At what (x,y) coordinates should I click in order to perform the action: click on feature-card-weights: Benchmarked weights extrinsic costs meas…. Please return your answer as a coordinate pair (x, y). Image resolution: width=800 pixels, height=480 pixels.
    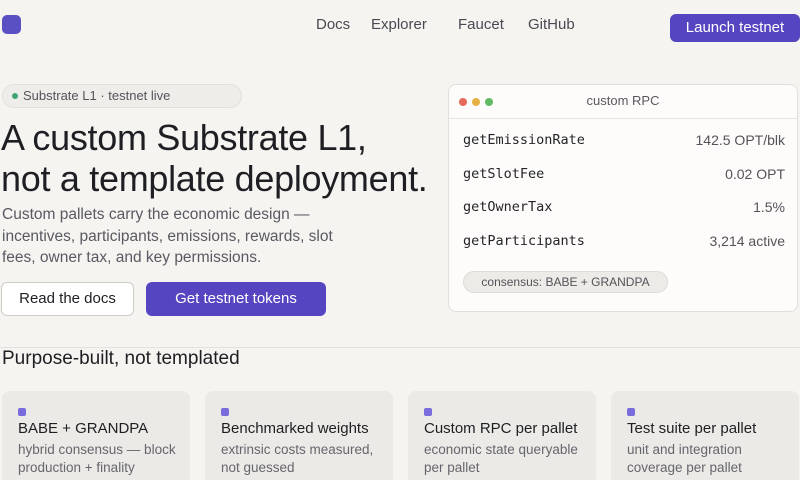
    Looking at the image, I should click on (299, 435).